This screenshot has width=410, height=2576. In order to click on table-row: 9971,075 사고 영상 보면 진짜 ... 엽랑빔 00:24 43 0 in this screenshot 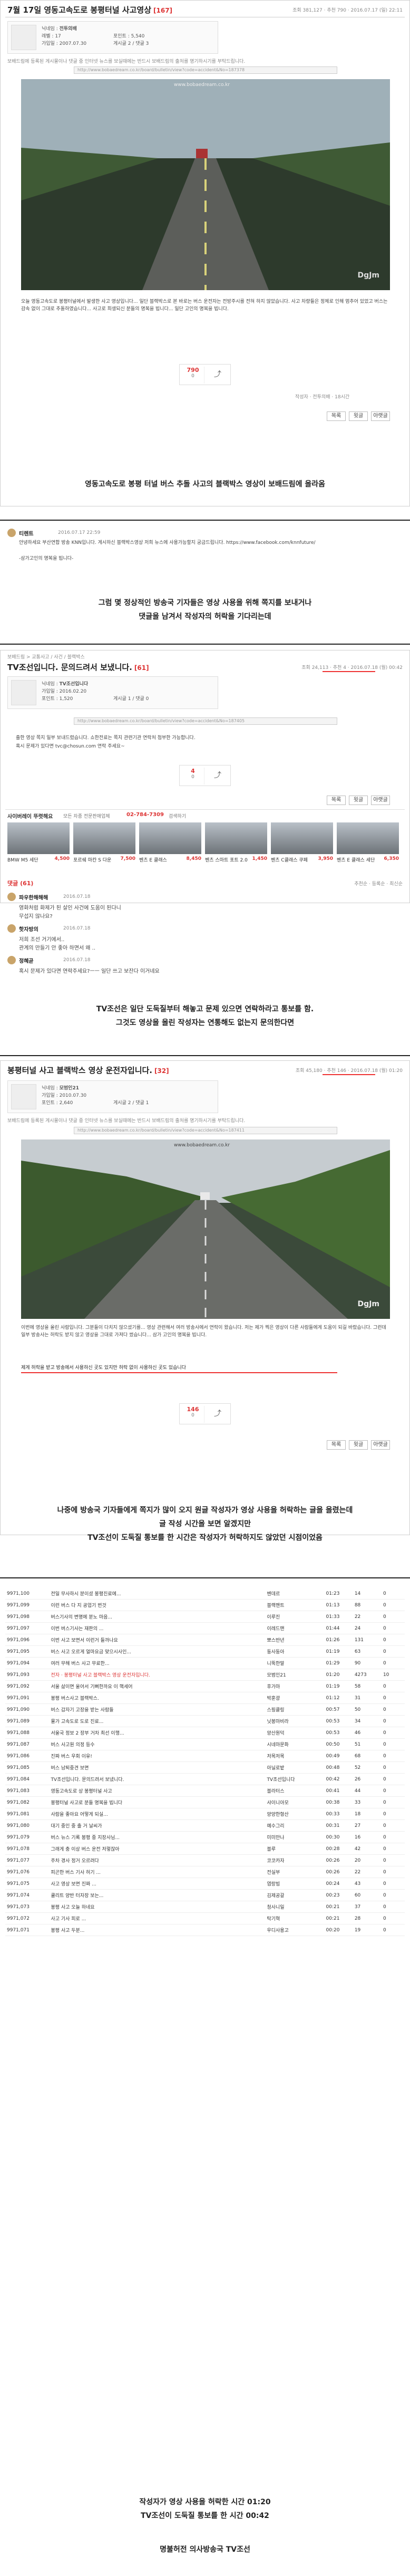, I will do `click(205, 1884)`.